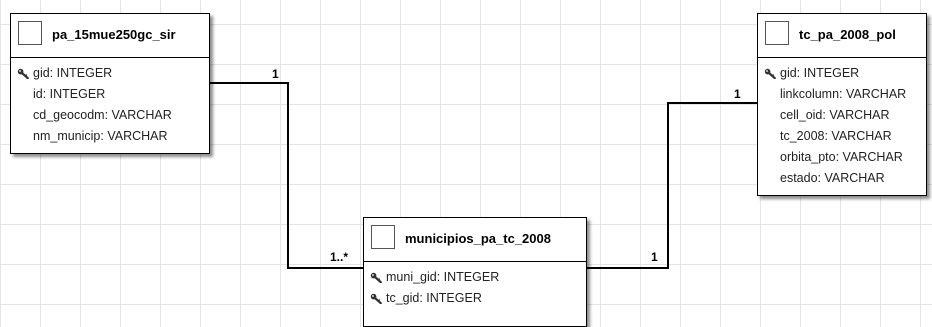 This screenshot has width=932, height=327. I want to click on column-row: cell_oid: VARCHAR, so click(842, 115).